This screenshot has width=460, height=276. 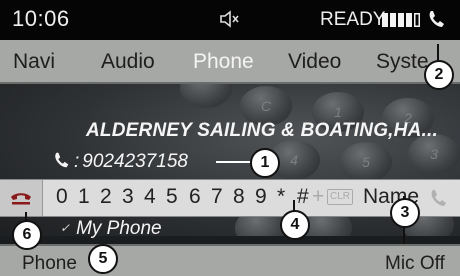 I want to click on speaker-muted-icon, so click(x=229, y=19).